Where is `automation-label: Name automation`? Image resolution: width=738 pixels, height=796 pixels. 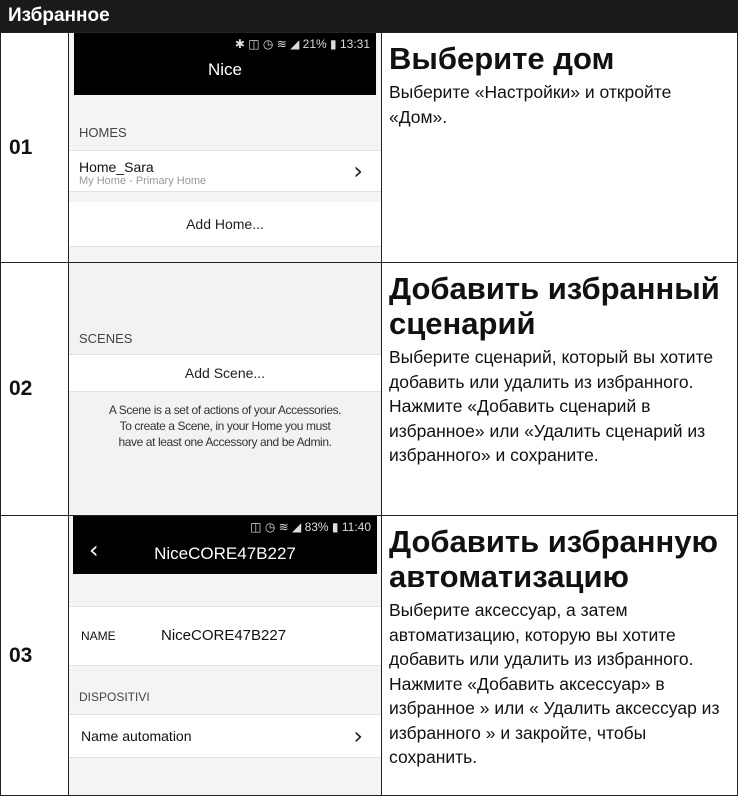 automation-label: Name automation is located at coordinates (136, 736).